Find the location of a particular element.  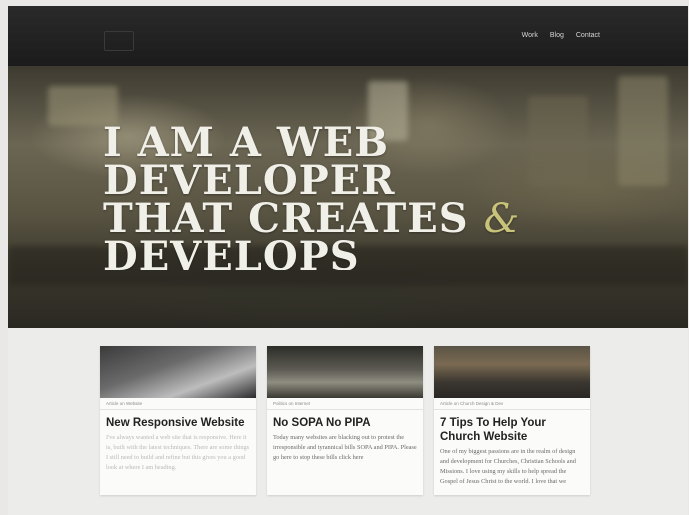

site-logo is located at coordinates (119, 41).